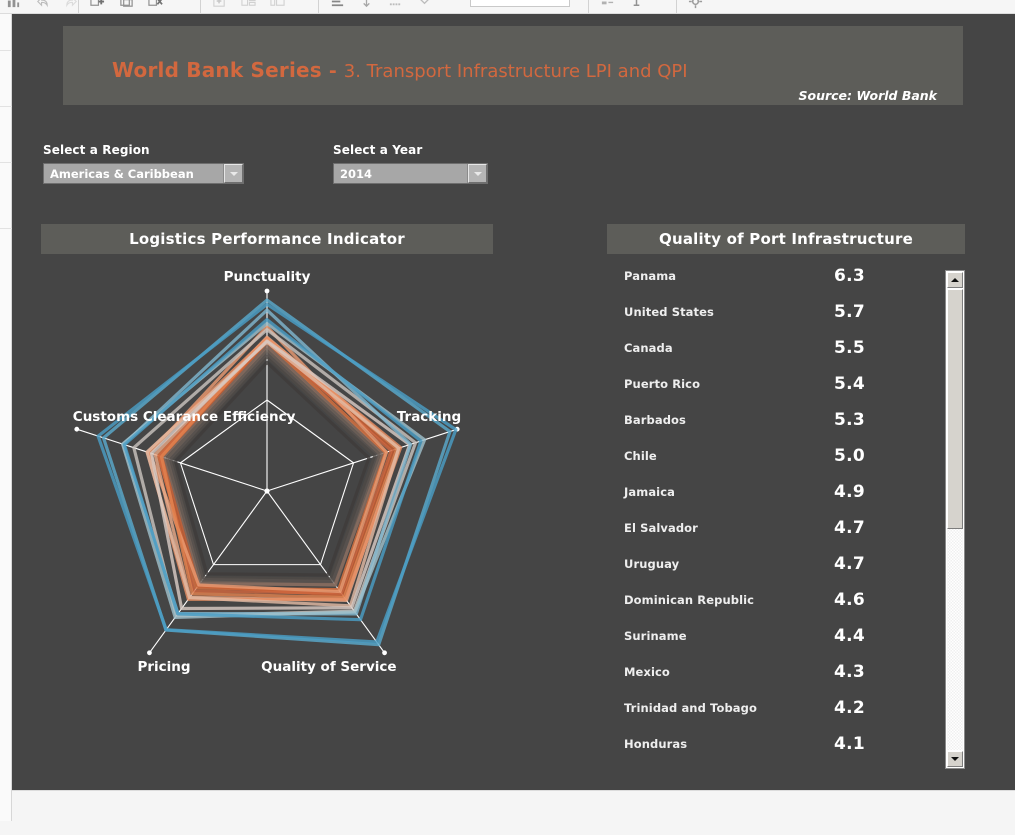  What do you see at coordinates (772, 564) in the screenshot?
I see `table-row: Uruguay 4.7` at bounding box center [772, 564].